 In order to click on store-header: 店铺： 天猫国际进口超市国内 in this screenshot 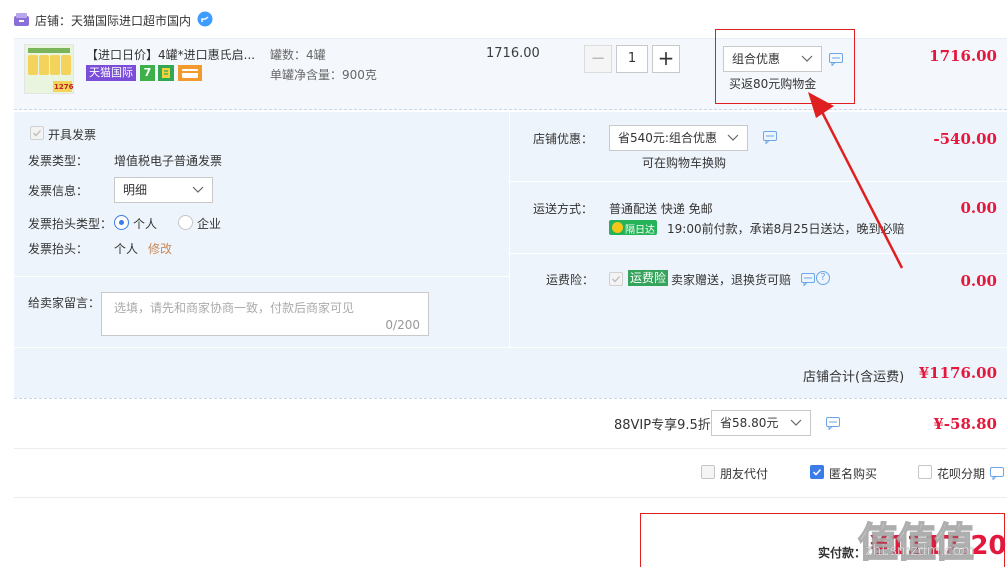, I will do `click(144, 20)`.